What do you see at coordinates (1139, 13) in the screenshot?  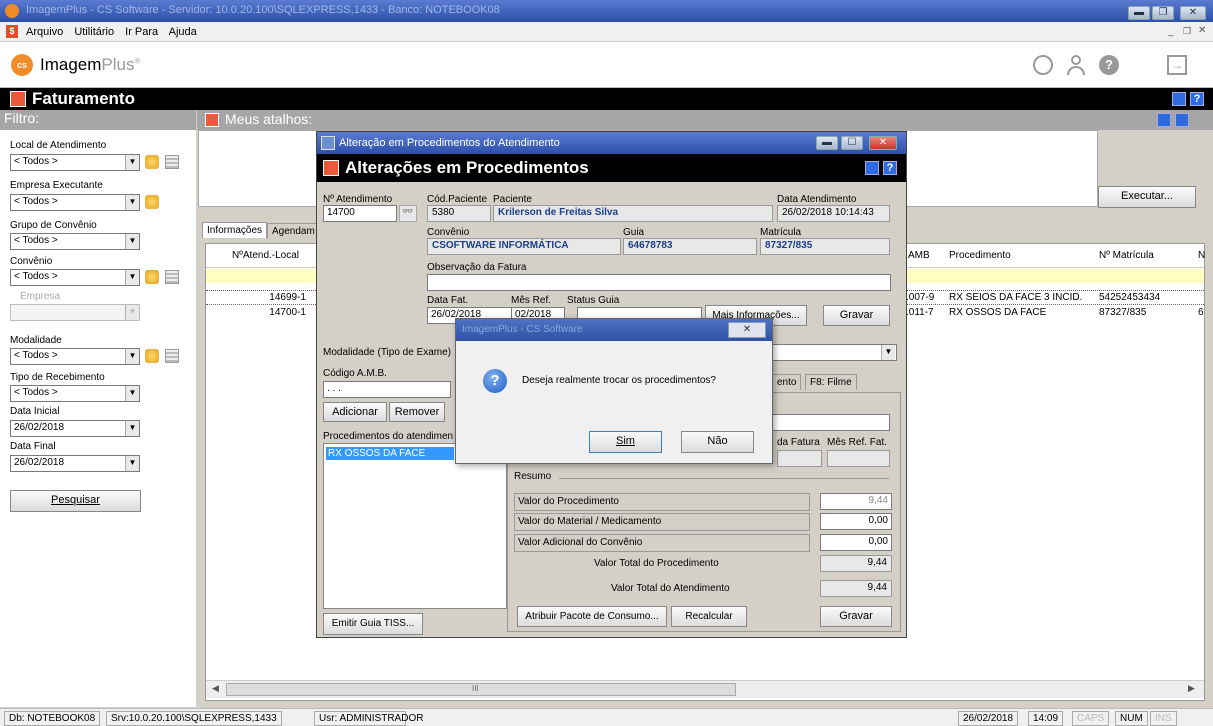 I see `minimize-button: ▬` at bounding box center [1139, 13].